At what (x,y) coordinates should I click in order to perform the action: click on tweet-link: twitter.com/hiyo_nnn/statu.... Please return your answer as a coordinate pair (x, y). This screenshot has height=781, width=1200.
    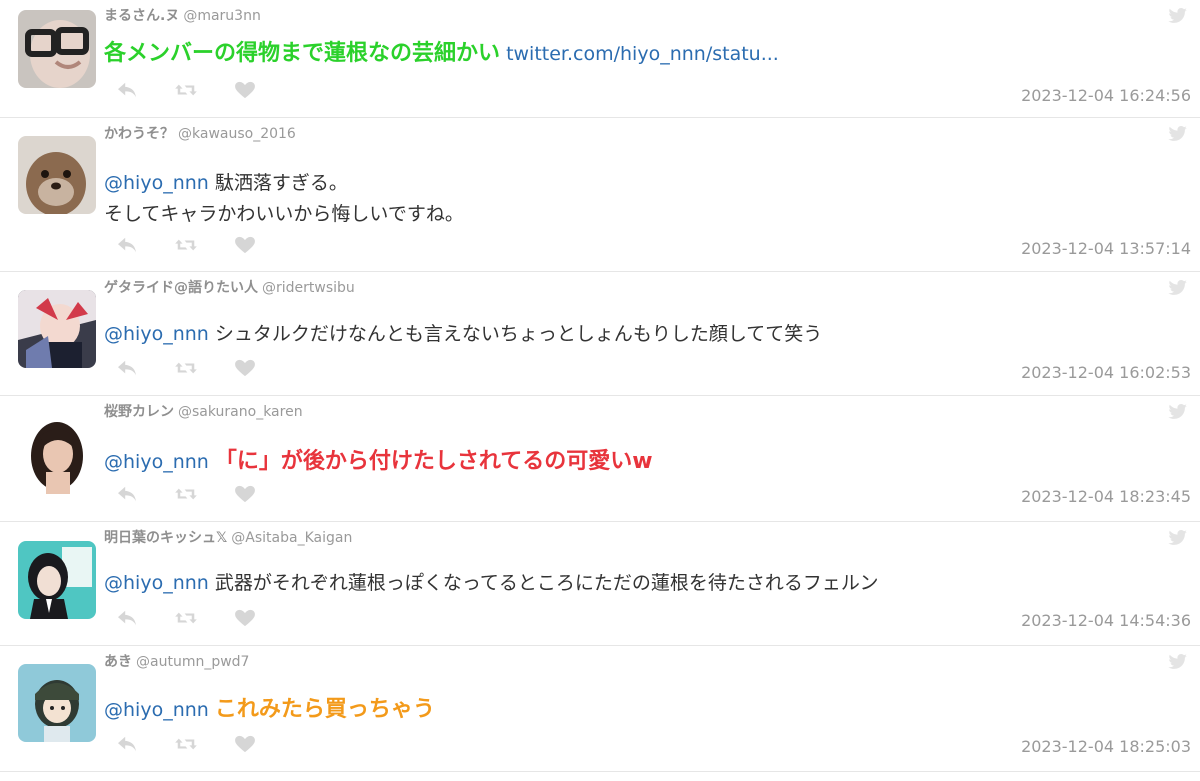
    Looking at the image, I should click on (642, 54).